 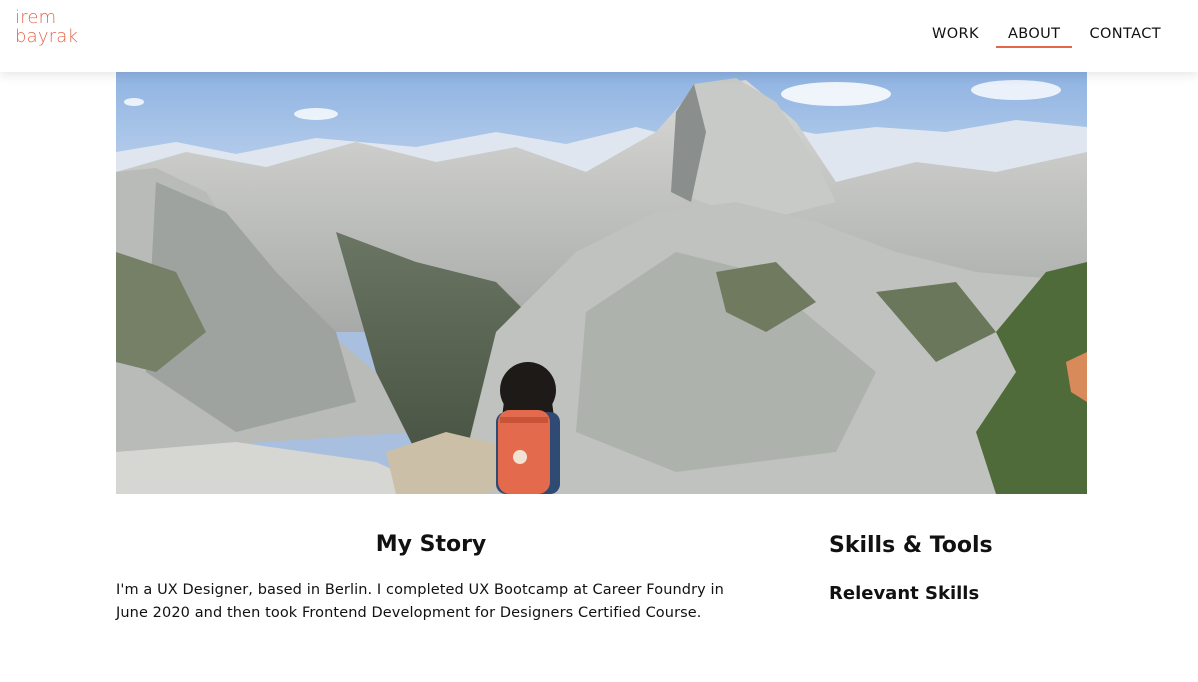 I want to click on my-story-heading: My Story, so click(x=431, y=544).